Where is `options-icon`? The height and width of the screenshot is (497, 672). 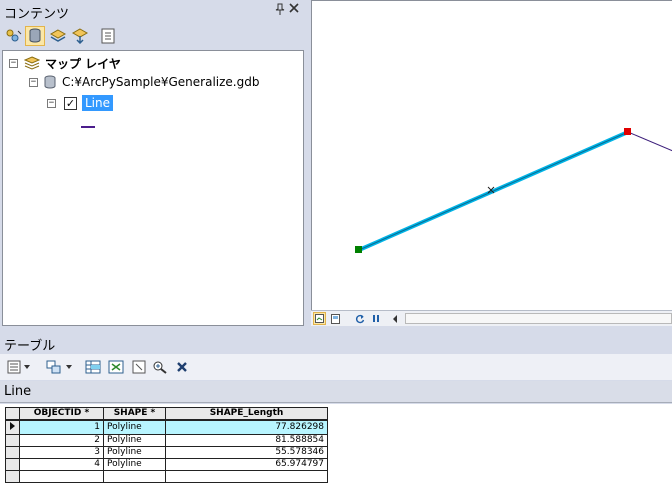 options-icon is located at coordinates (108, 36).